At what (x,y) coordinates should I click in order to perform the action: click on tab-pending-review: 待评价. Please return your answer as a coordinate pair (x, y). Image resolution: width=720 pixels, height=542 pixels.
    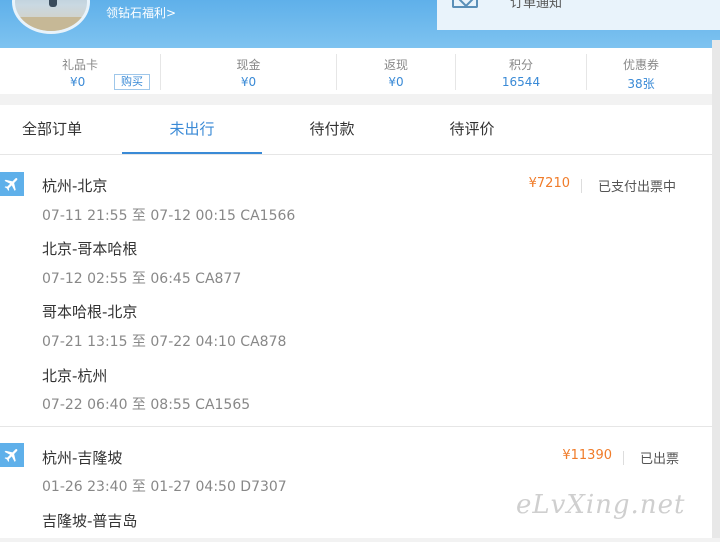
    Looking at the image, I should click on (472, 129).